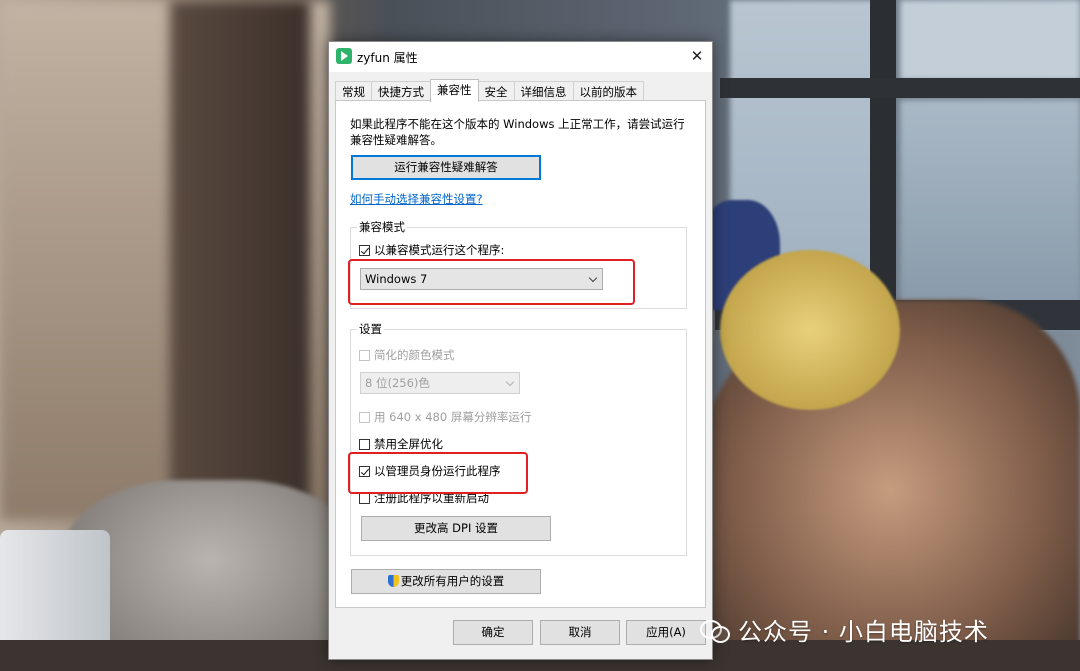 The image size is (1080, 671). I want to click on troubleshoot-button: 运行兼容性疑难解答, so click(446, 167).